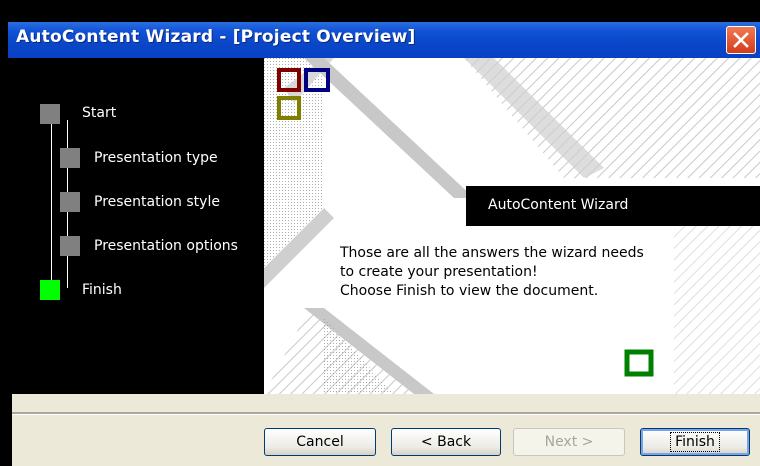 The height and width of the screenshot is (466, 760). I want to click on step-node-start, so click(50, 114).